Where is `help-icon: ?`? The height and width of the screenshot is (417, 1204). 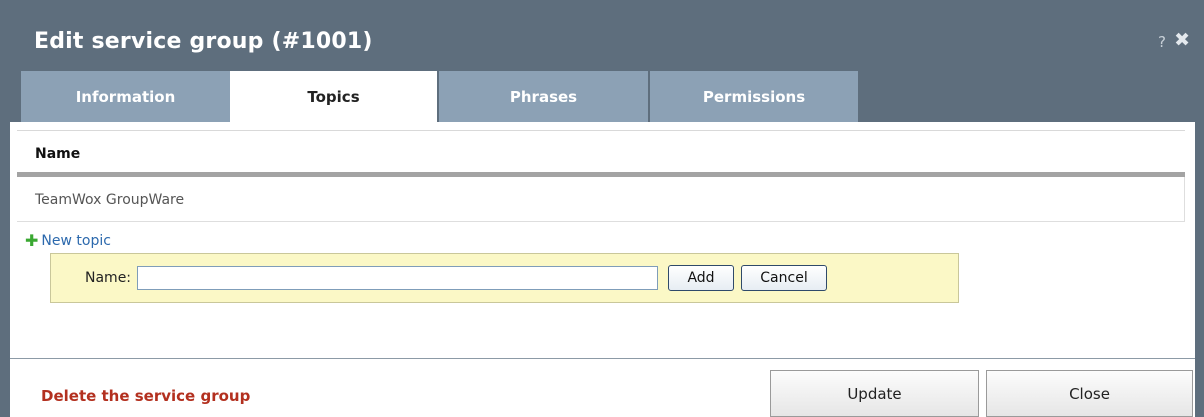 help-icon: ? is located at coordinates (1162, 42).